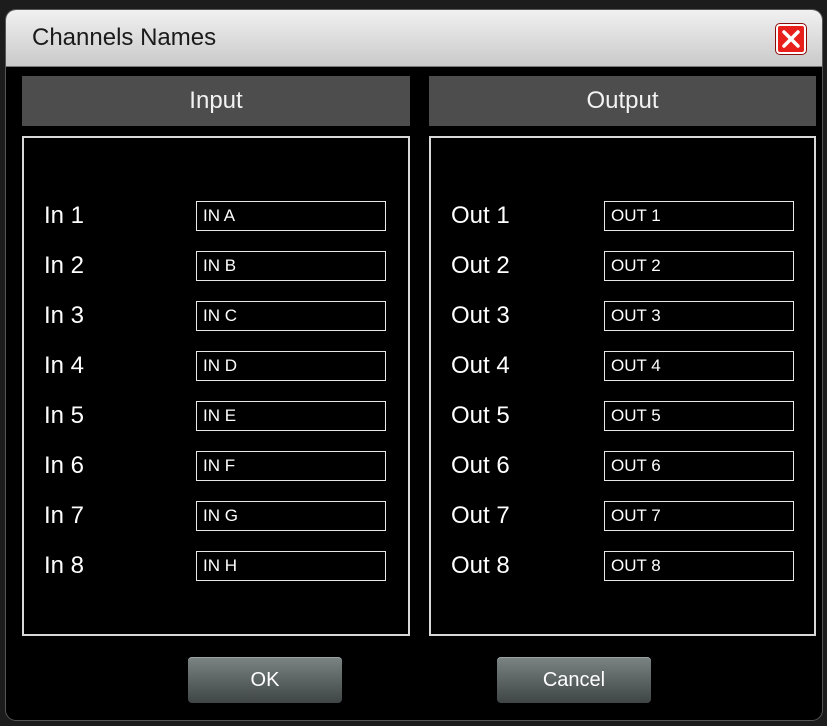  I want to click on output-row-label: Out 8, so click(480, 565).